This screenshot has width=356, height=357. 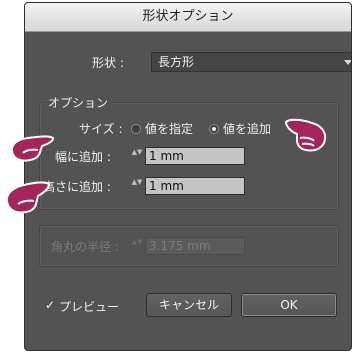 What do you see at coordinates (188, 17) in the screenshot?
I see `dialog-title: 形状オプション` at bounding box center [188, 17].